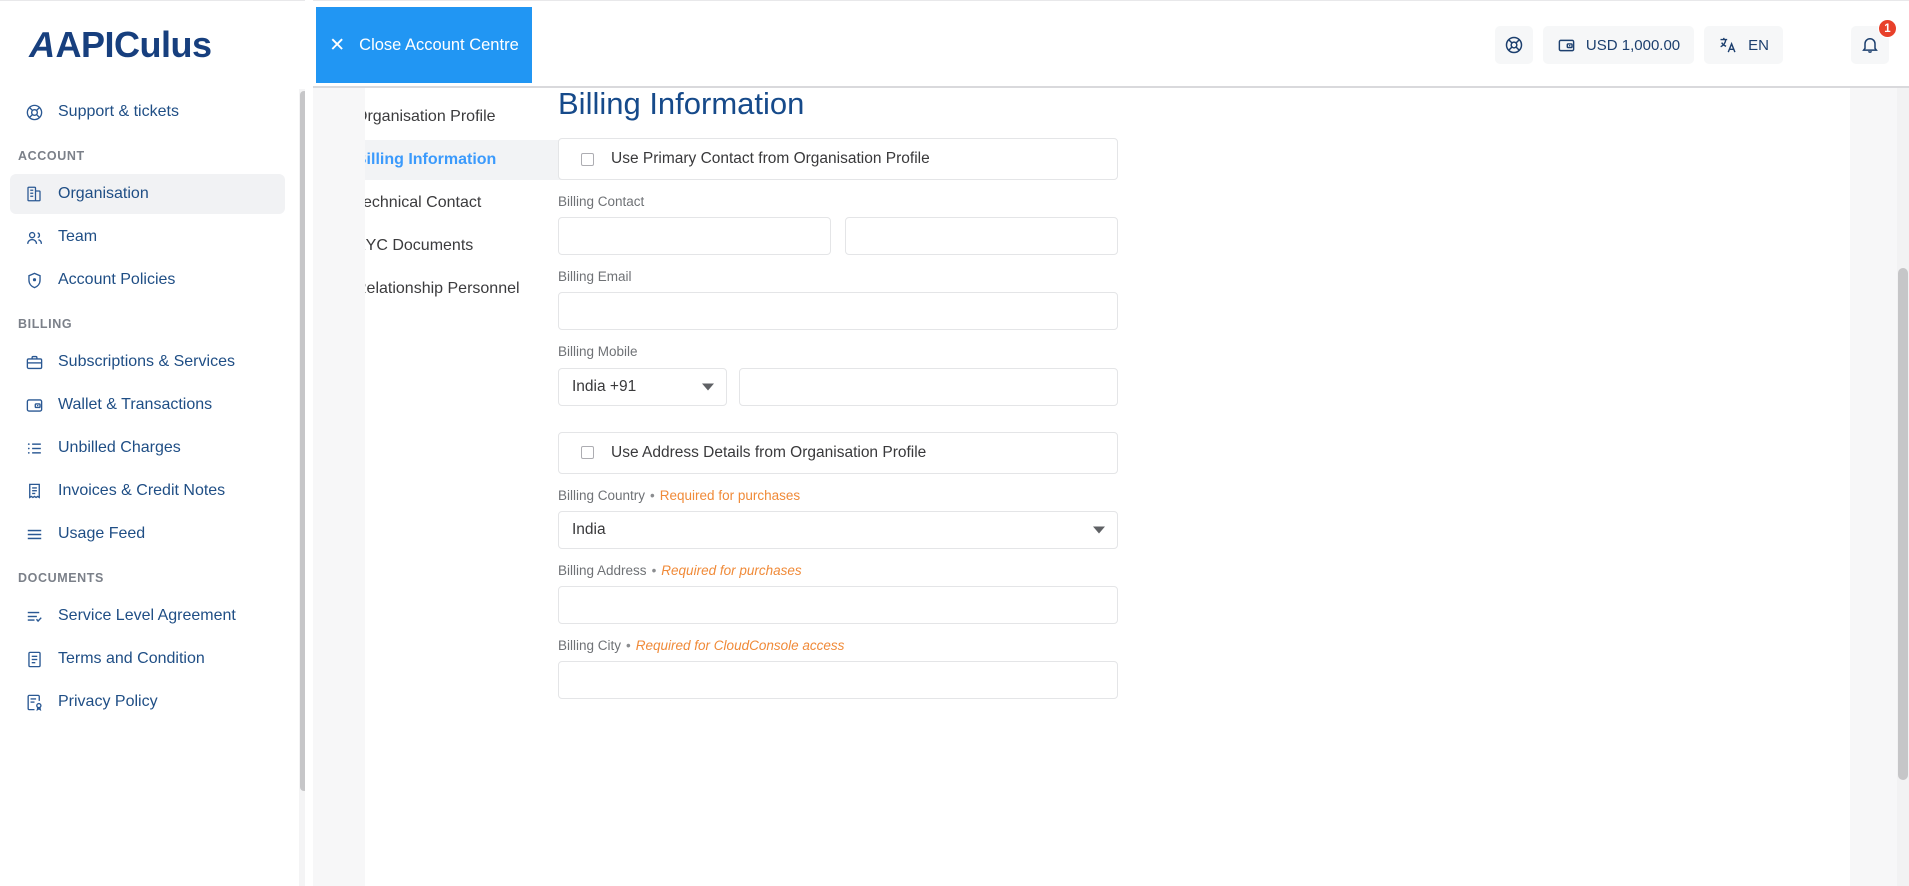  I want to click on document-icon, so click(34, 659).